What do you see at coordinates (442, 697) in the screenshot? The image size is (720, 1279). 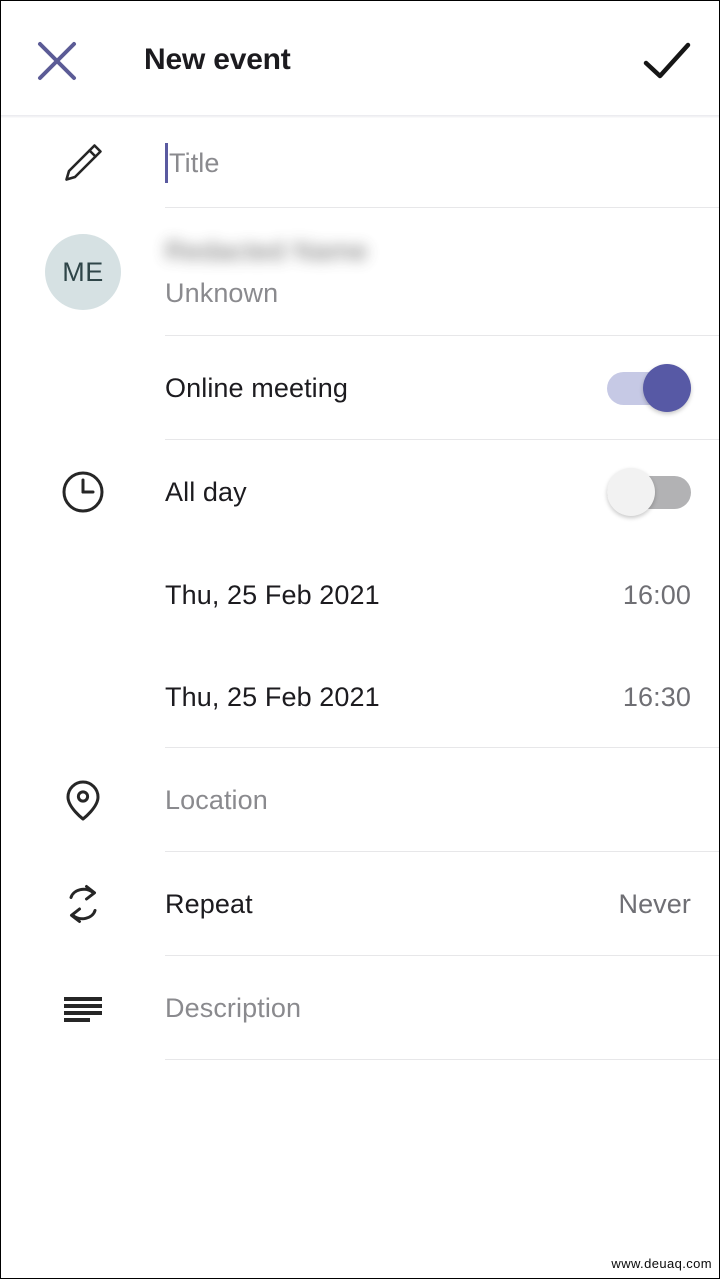 I see `end-datetime-field: Thu, 25 Feb 2021 16:30` at bounding box center [442, 697].